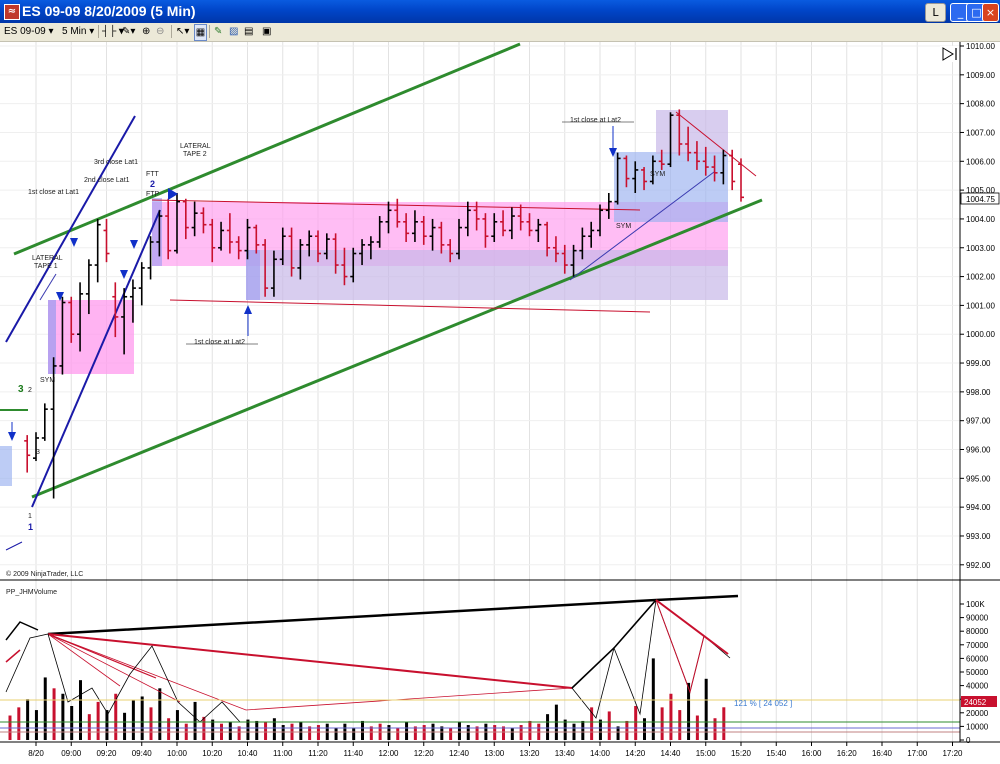 The image size is (1000, 764). What do you see at coordinates (968, 740) in the screenshot?
I see `vol-y-tick-label: 0` at bounding box center [968, 740].